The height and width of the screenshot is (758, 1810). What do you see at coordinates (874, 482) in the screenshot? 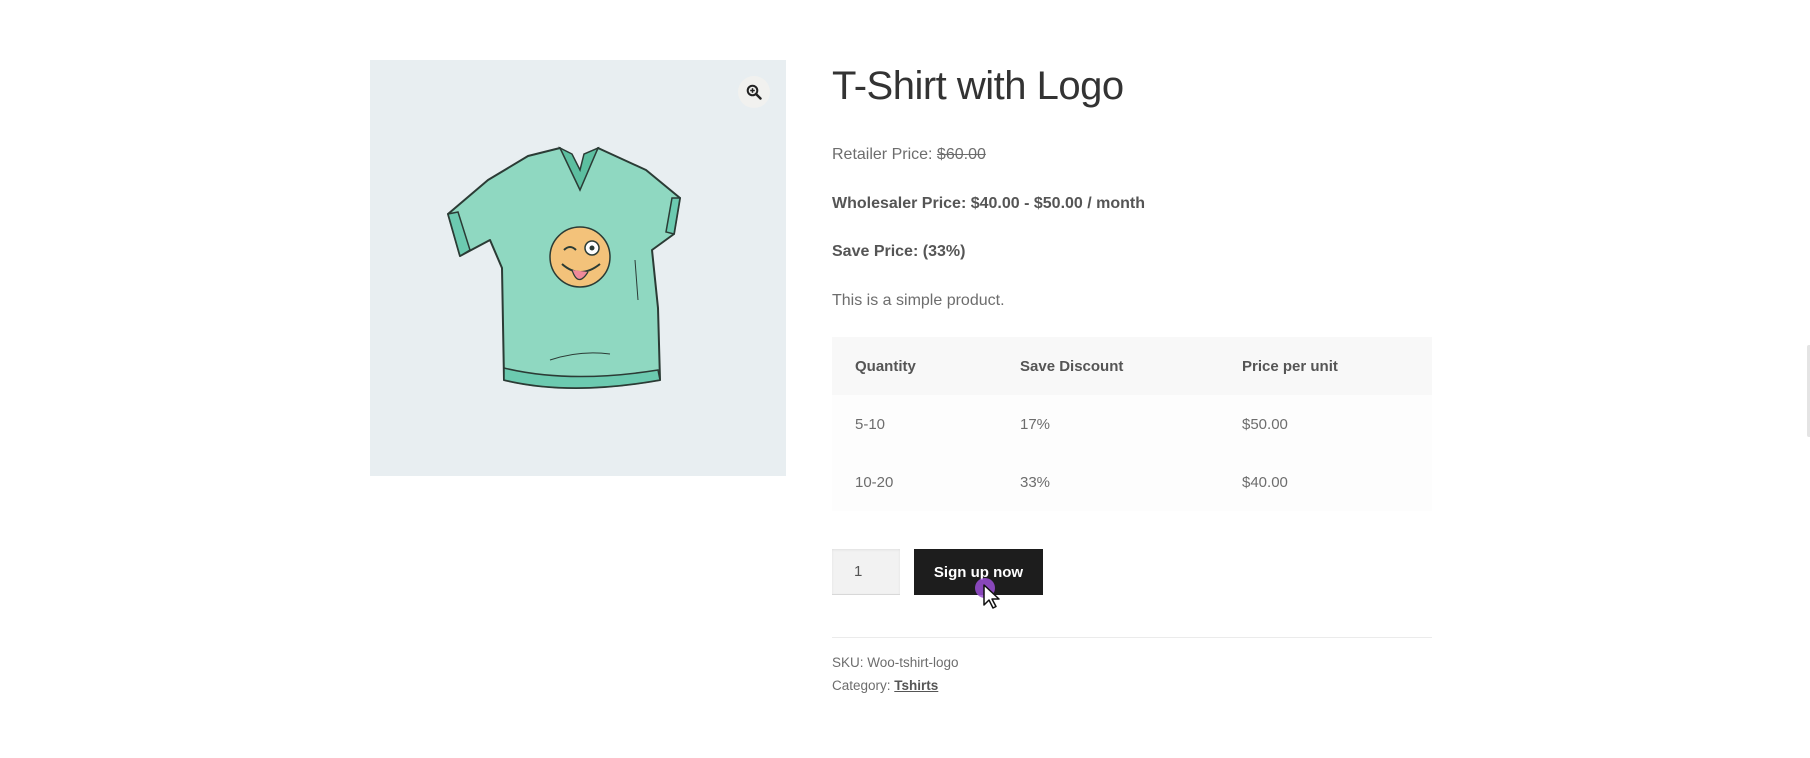
I see `cell-quantity: 10-20` at bounding box center [874, 482].